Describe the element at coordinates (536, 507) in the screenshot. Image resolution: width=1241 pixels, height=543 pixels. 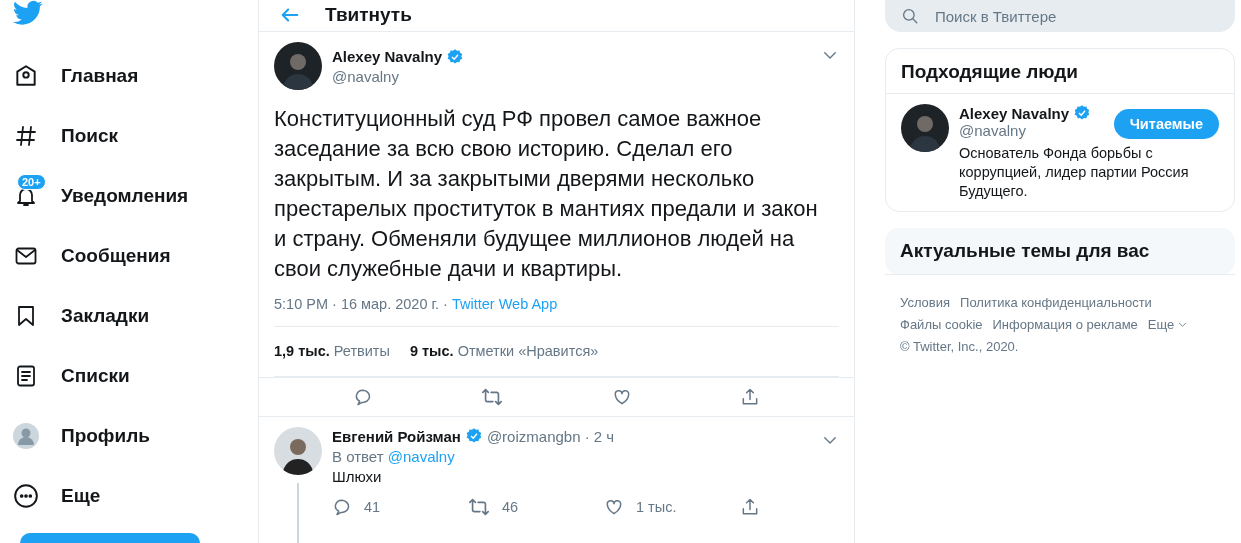
I see `retweet-button: 46` at that location.